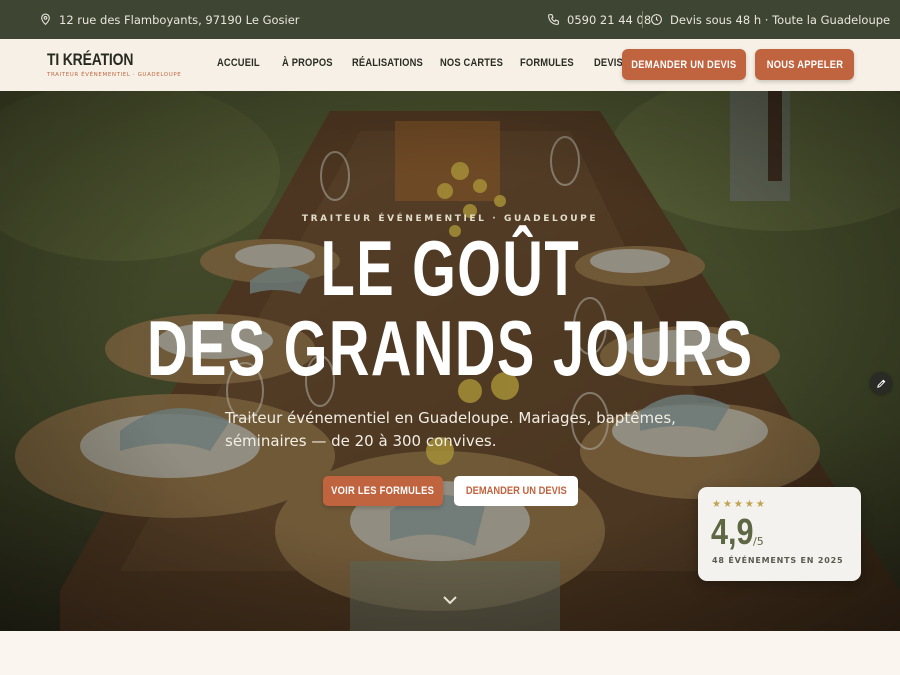 This screenshot has height=675, width=900. I want to click on nav-link-nos-cartes: NOS CARTES, so click(471, 63).